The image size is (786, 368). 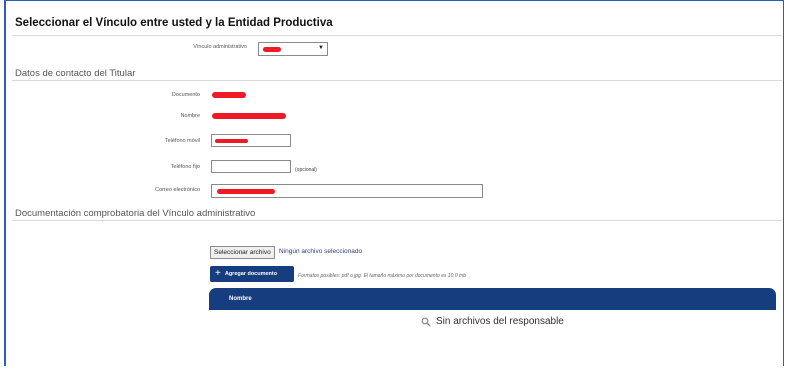 What do you see at coordinates (272, 49) in the screenshot?
I see `vinculo-selected-value-redacted` at bounding box center [272, 49].